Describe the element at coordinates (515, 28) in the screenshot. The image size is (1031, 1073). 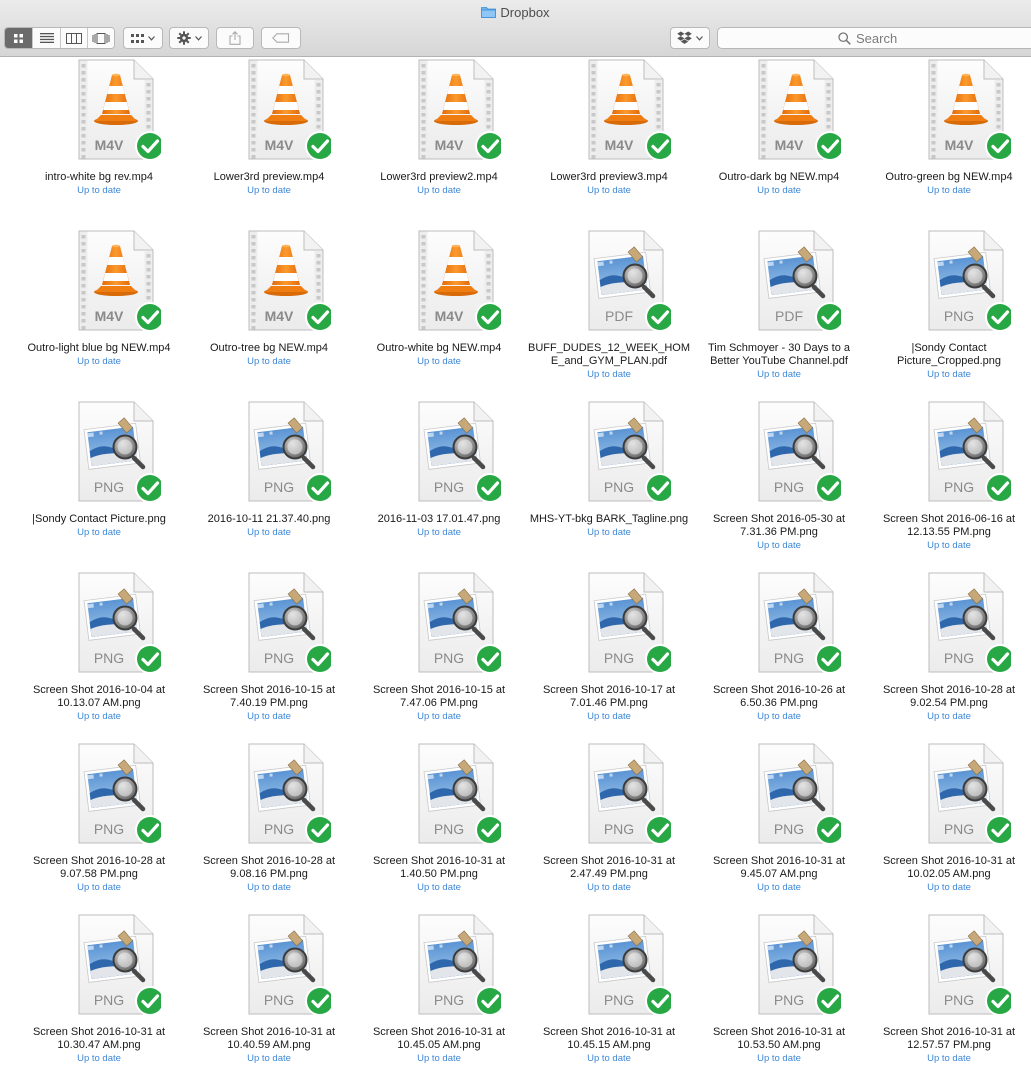
I see `finder-toolbar: Dropbox` at that location.